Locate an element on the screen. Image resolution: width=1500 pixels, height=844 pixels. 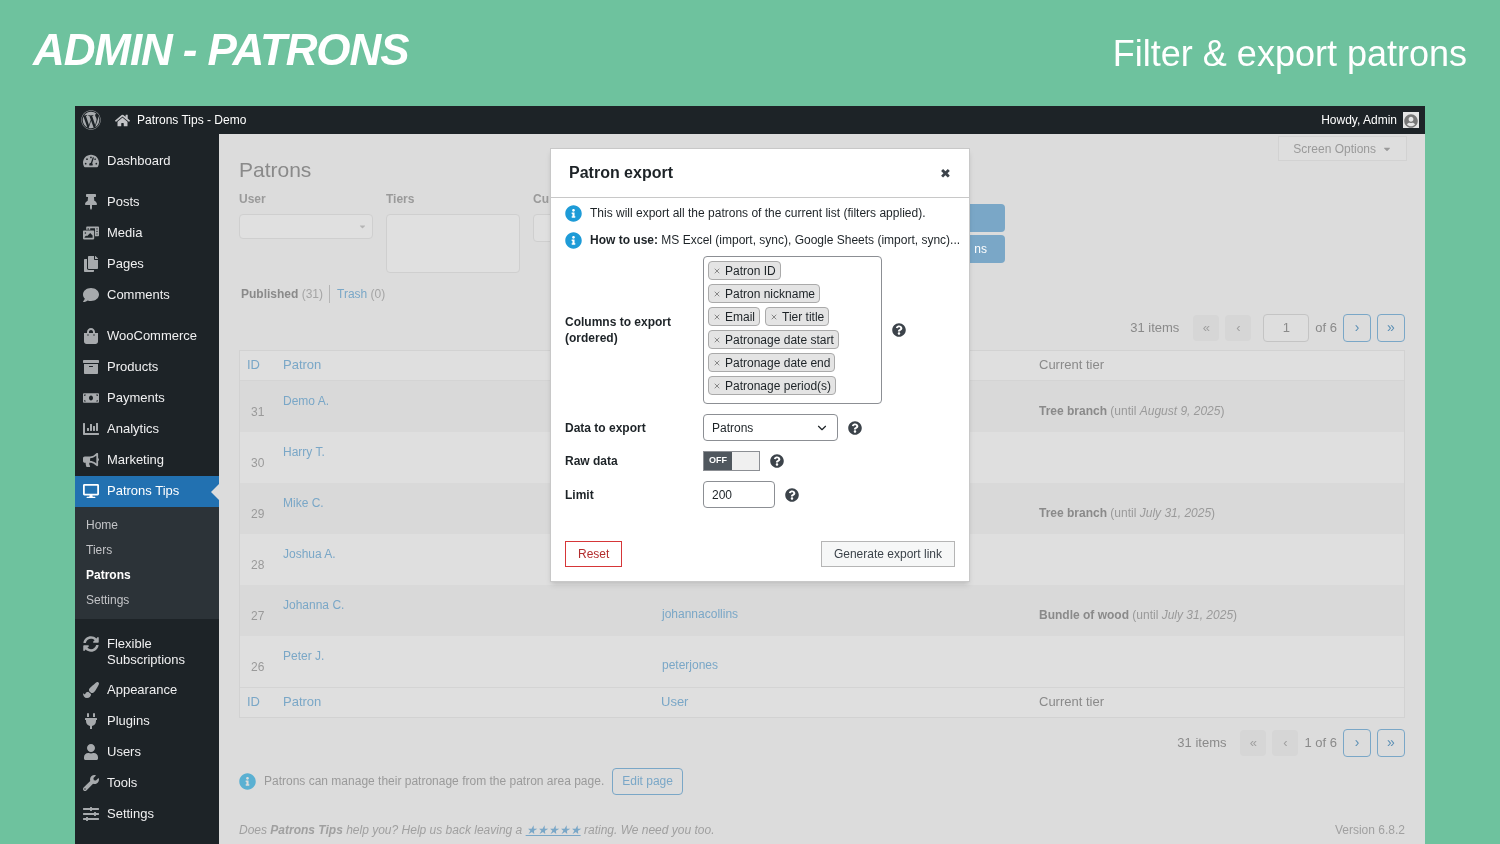
sidebar-item: Patrons Tips is located at coordinates (147, 491).